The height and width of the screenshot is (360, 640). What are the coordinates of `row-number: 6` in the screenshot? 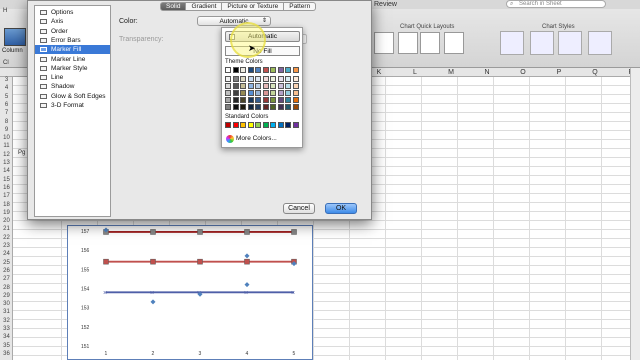 It's located at (6, 105).